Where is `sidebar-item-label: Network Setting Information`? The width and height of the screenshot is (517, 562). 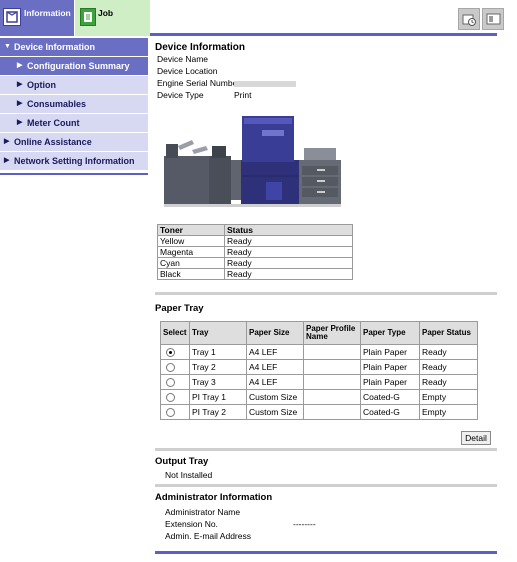
sidebar-item-label: Network Setting Information is located at coordinates (74, 161).